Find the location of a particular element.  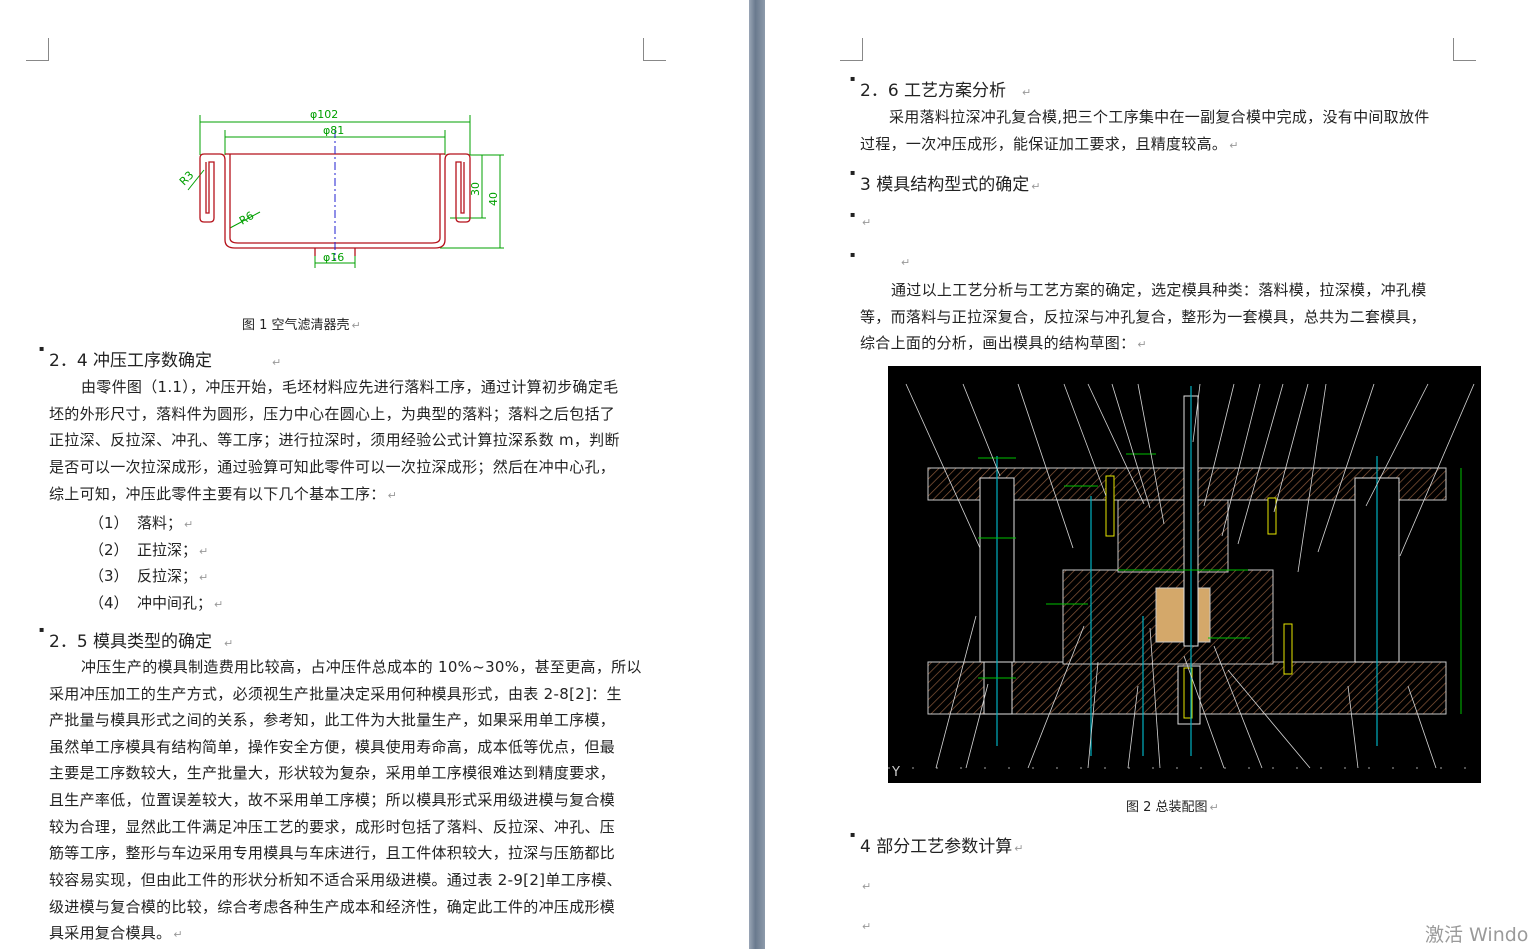

figure-1-caption: 图 1 空气滤清器壳 ↵ is located at coordinates (301, 325).